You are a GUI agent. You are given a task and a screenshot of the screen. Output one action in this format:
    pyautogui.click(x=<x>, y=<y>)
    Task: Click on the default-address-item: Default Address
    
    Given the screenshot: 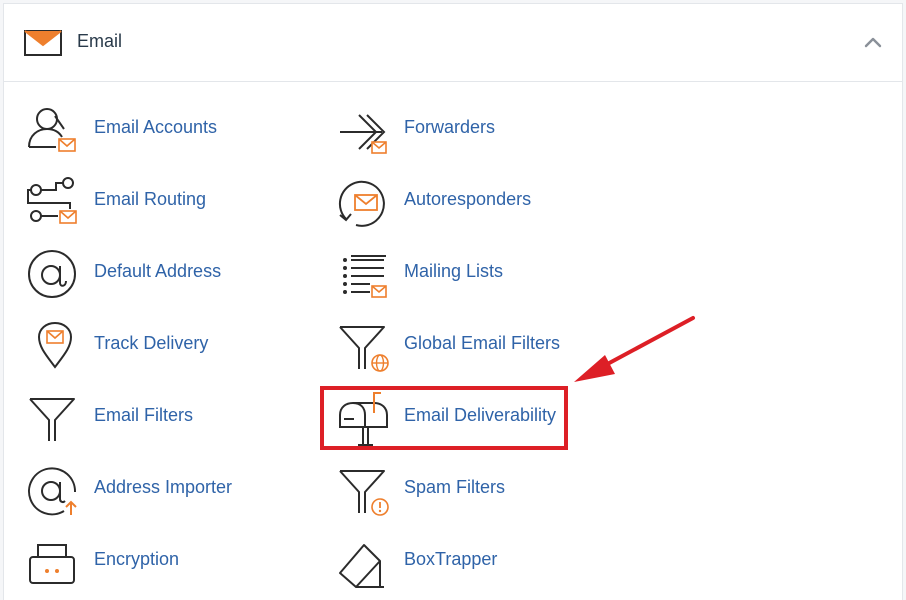 What is the action you would take?
    pyautogui.click(x=149, y=274)
    